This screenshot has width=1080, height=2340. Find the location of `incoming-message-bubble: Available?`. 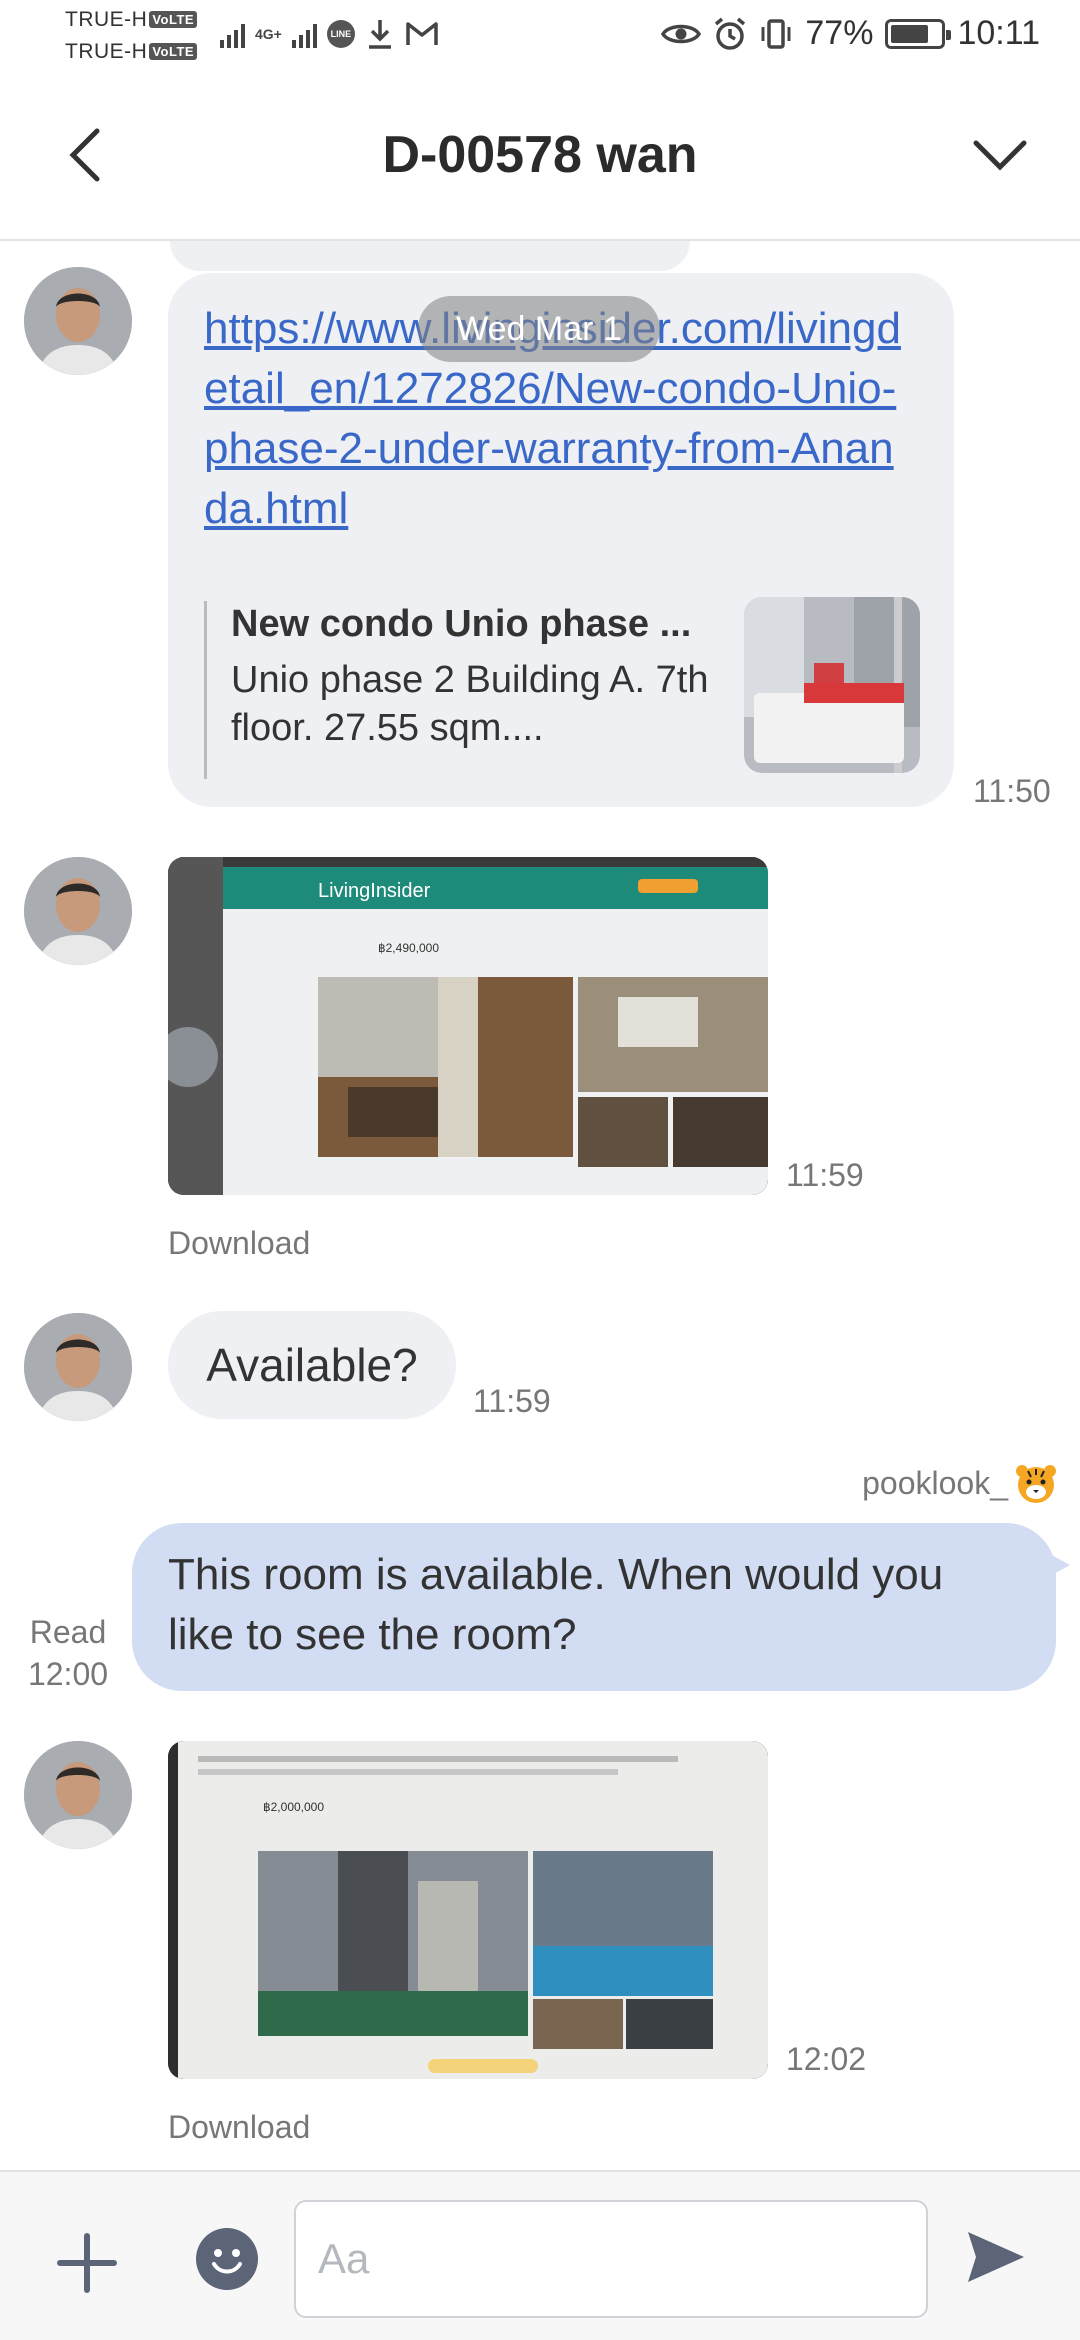

incoming-message-bubble: Available? is located at coordinates (312, 1365).